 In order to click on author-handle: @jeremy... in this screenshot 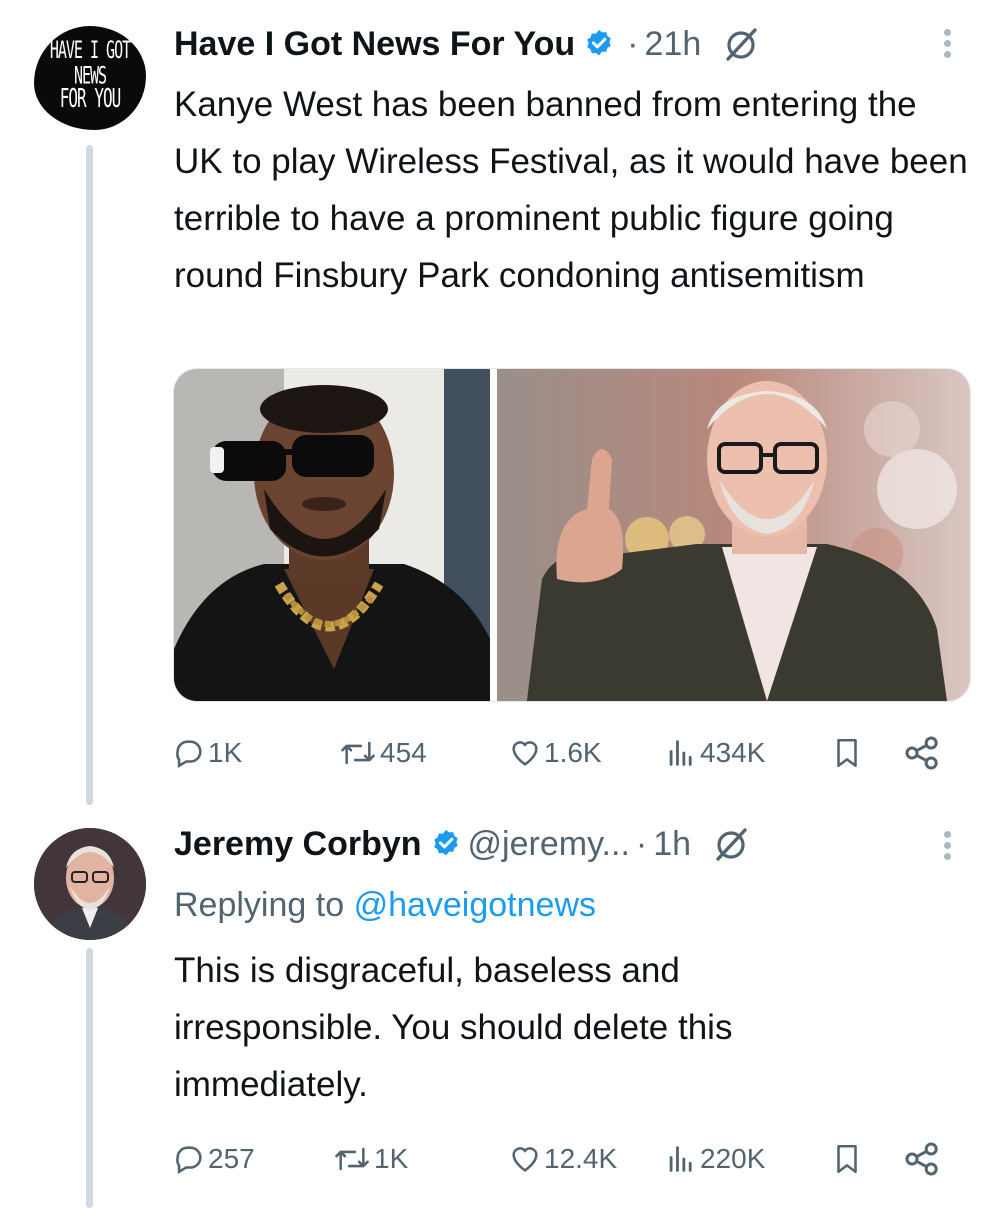, I will do `click(549, 844)`.